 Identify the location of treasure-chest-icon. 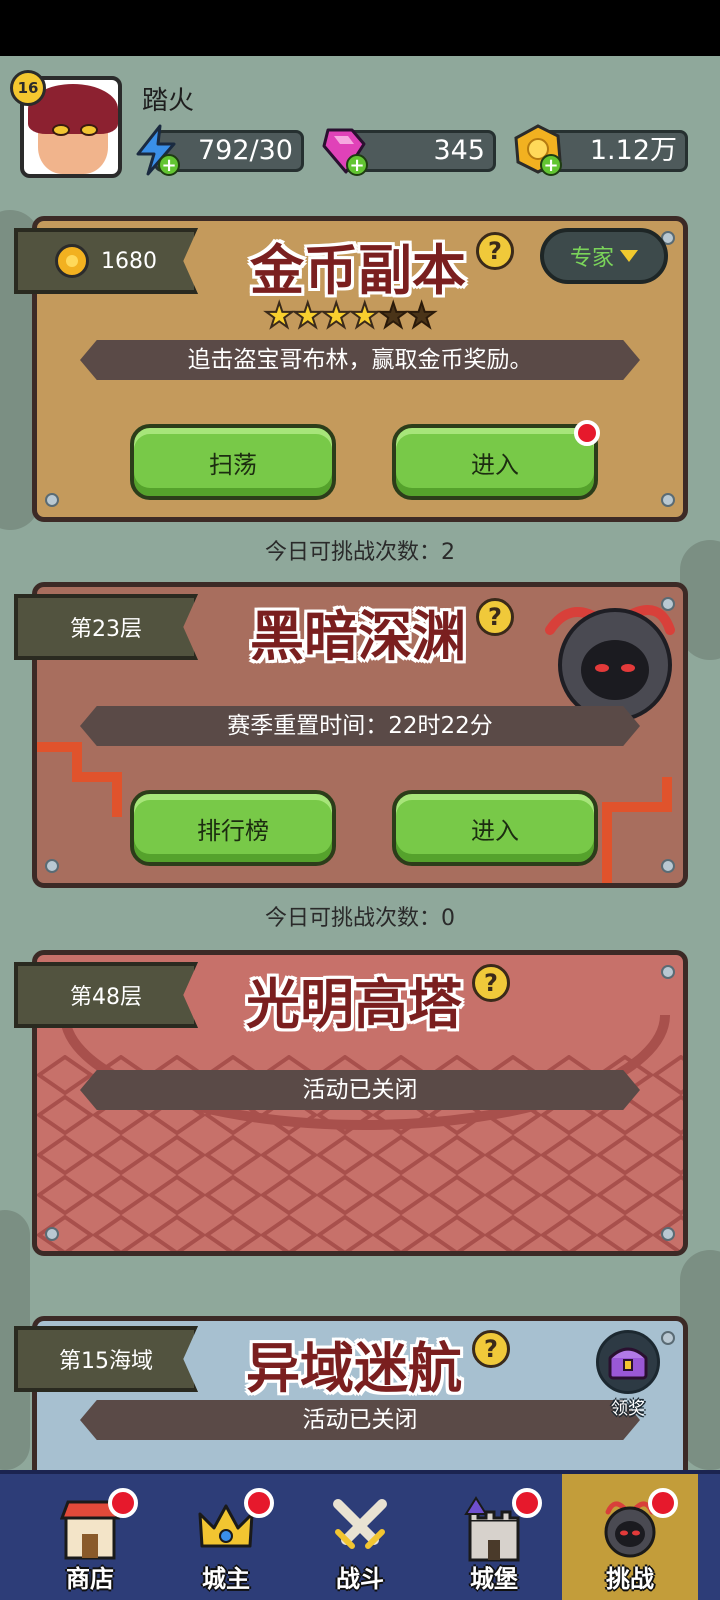
(628, 1363).